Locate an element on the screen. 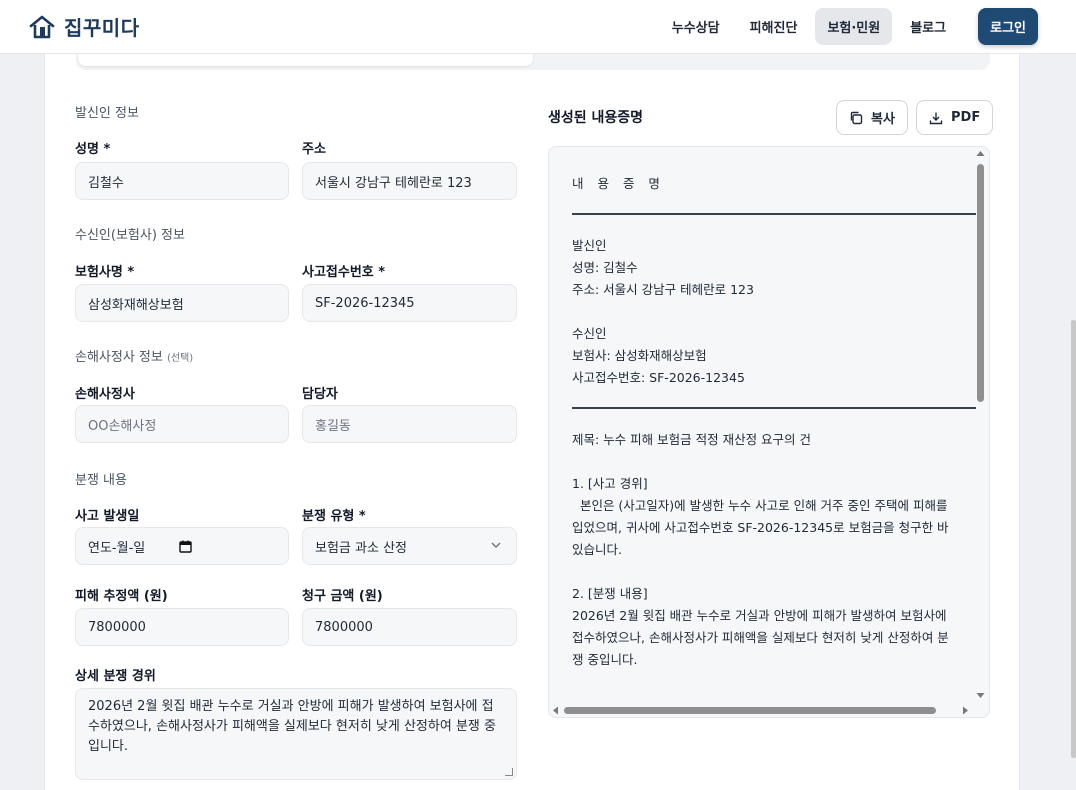  nav-item-diagnosis: 피해진단 is located at coordinates (774, 26).